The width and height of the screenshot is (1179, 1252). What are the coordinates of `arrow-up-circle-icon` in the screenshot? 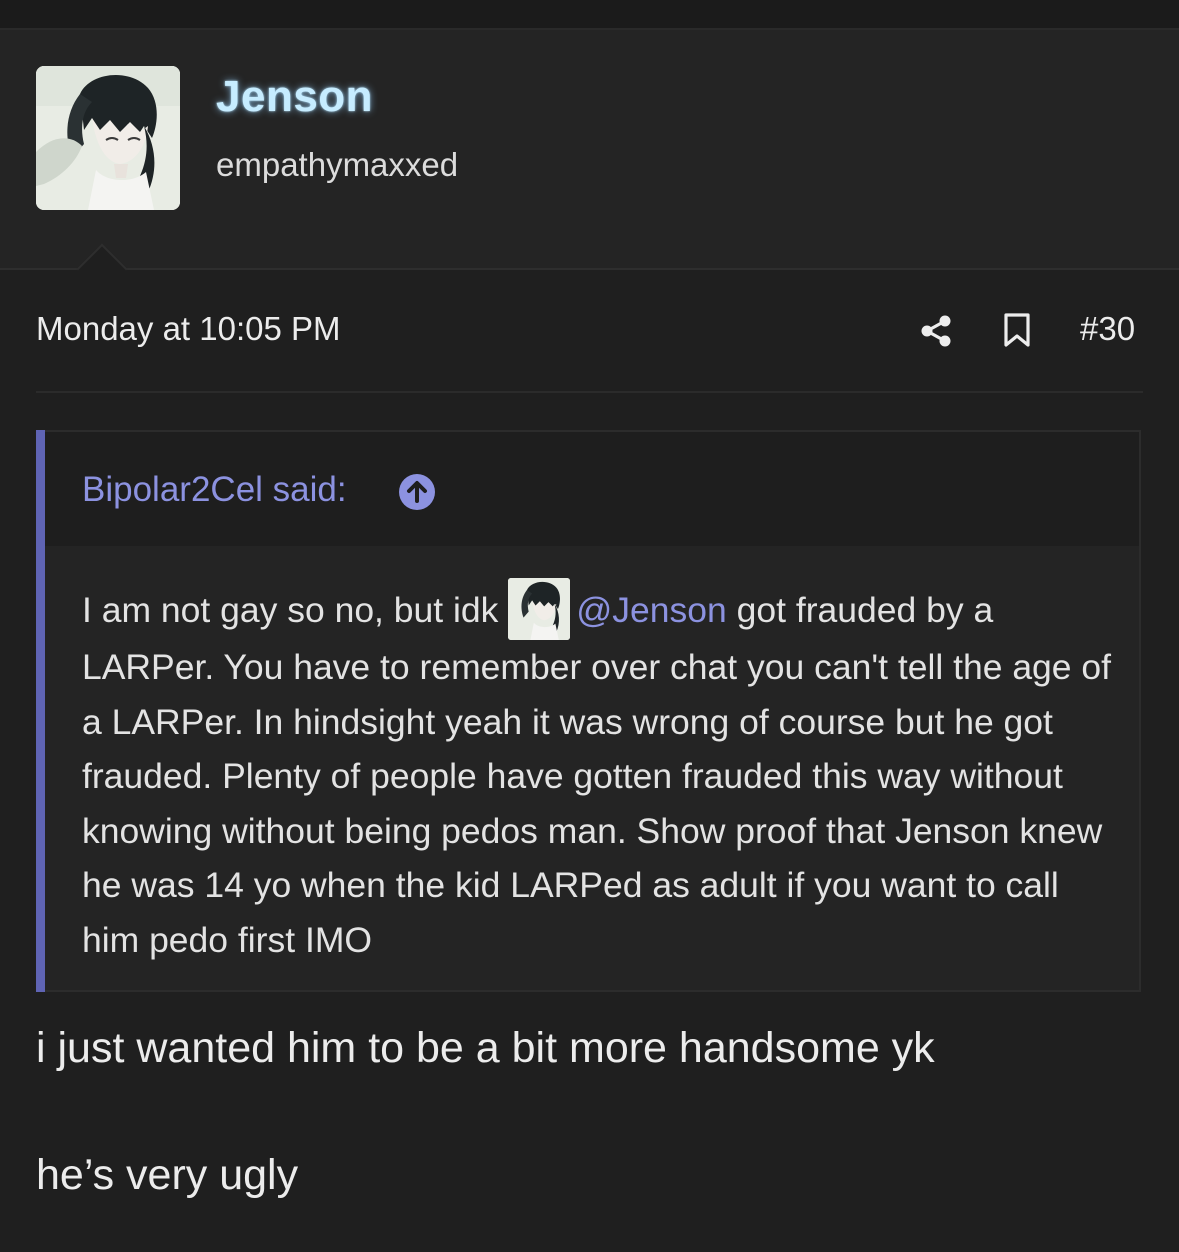 It's located at (417, 492).